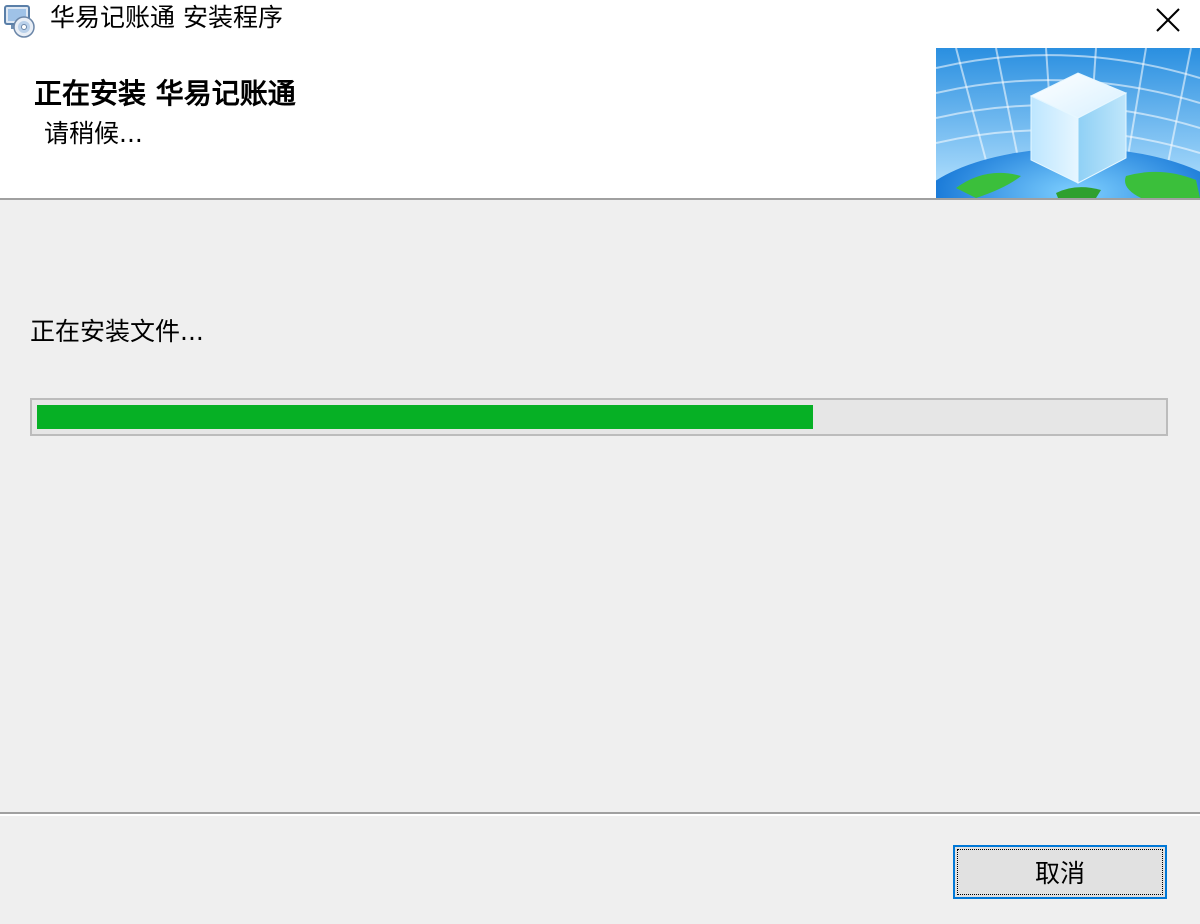  I want to click on close-button, so click(1168, 20).